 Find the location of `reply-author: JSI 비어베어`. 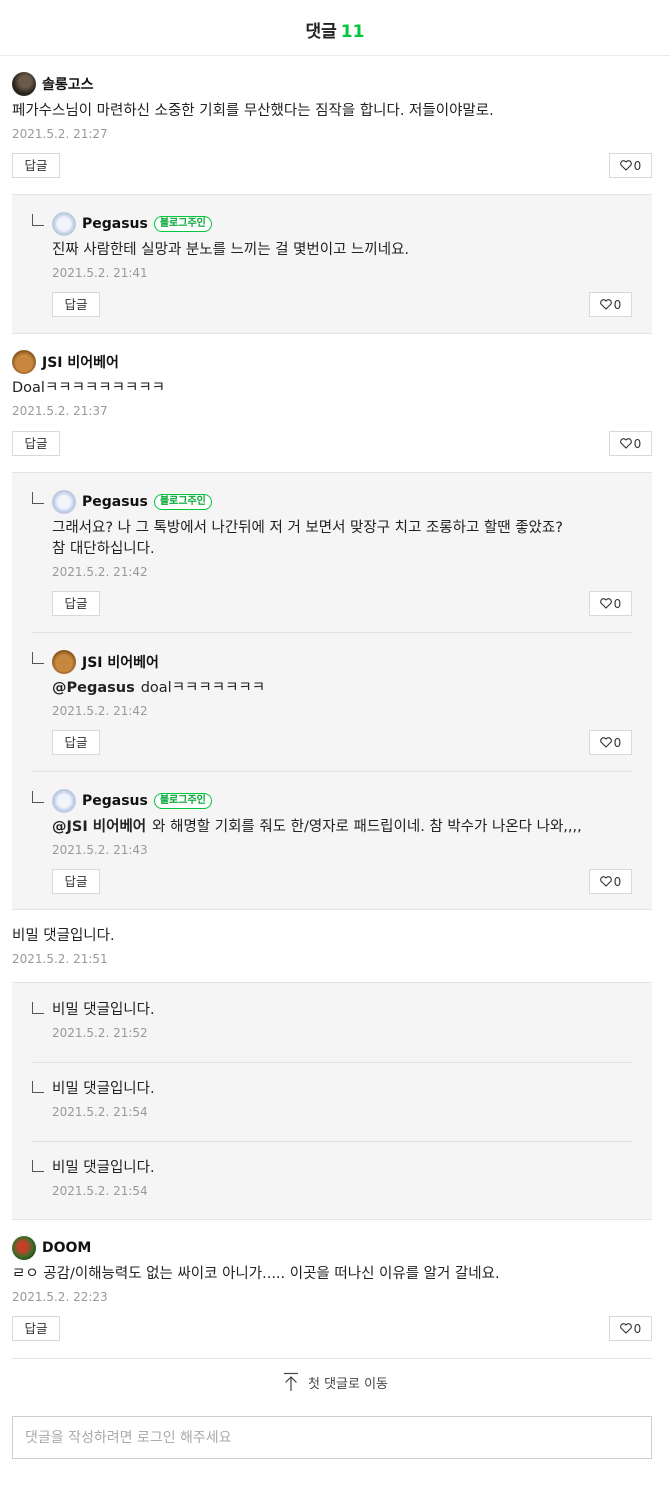

reply-author: JSI 비어베어 is located at coordinates (120, 662).